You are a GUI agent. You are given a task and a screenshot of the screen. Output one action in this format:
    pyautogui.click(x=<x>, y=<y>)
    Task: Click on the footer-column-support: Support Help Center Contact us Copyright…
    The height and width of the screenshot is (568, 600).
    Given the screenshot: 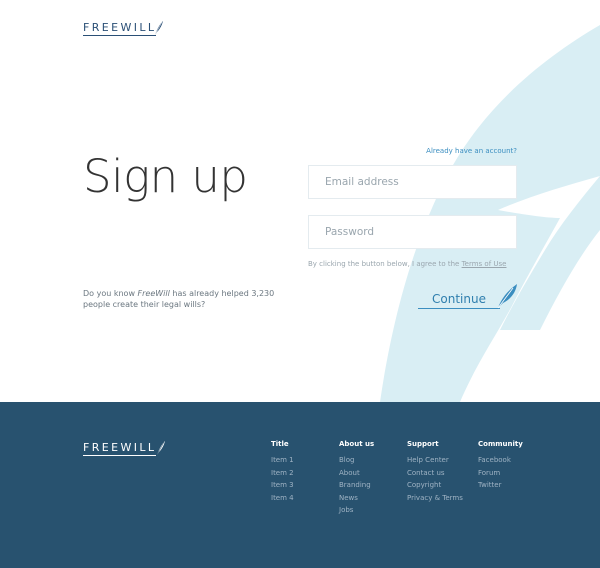 What is the action you would take?
    pyautogui.click(x=435, y=473)
    